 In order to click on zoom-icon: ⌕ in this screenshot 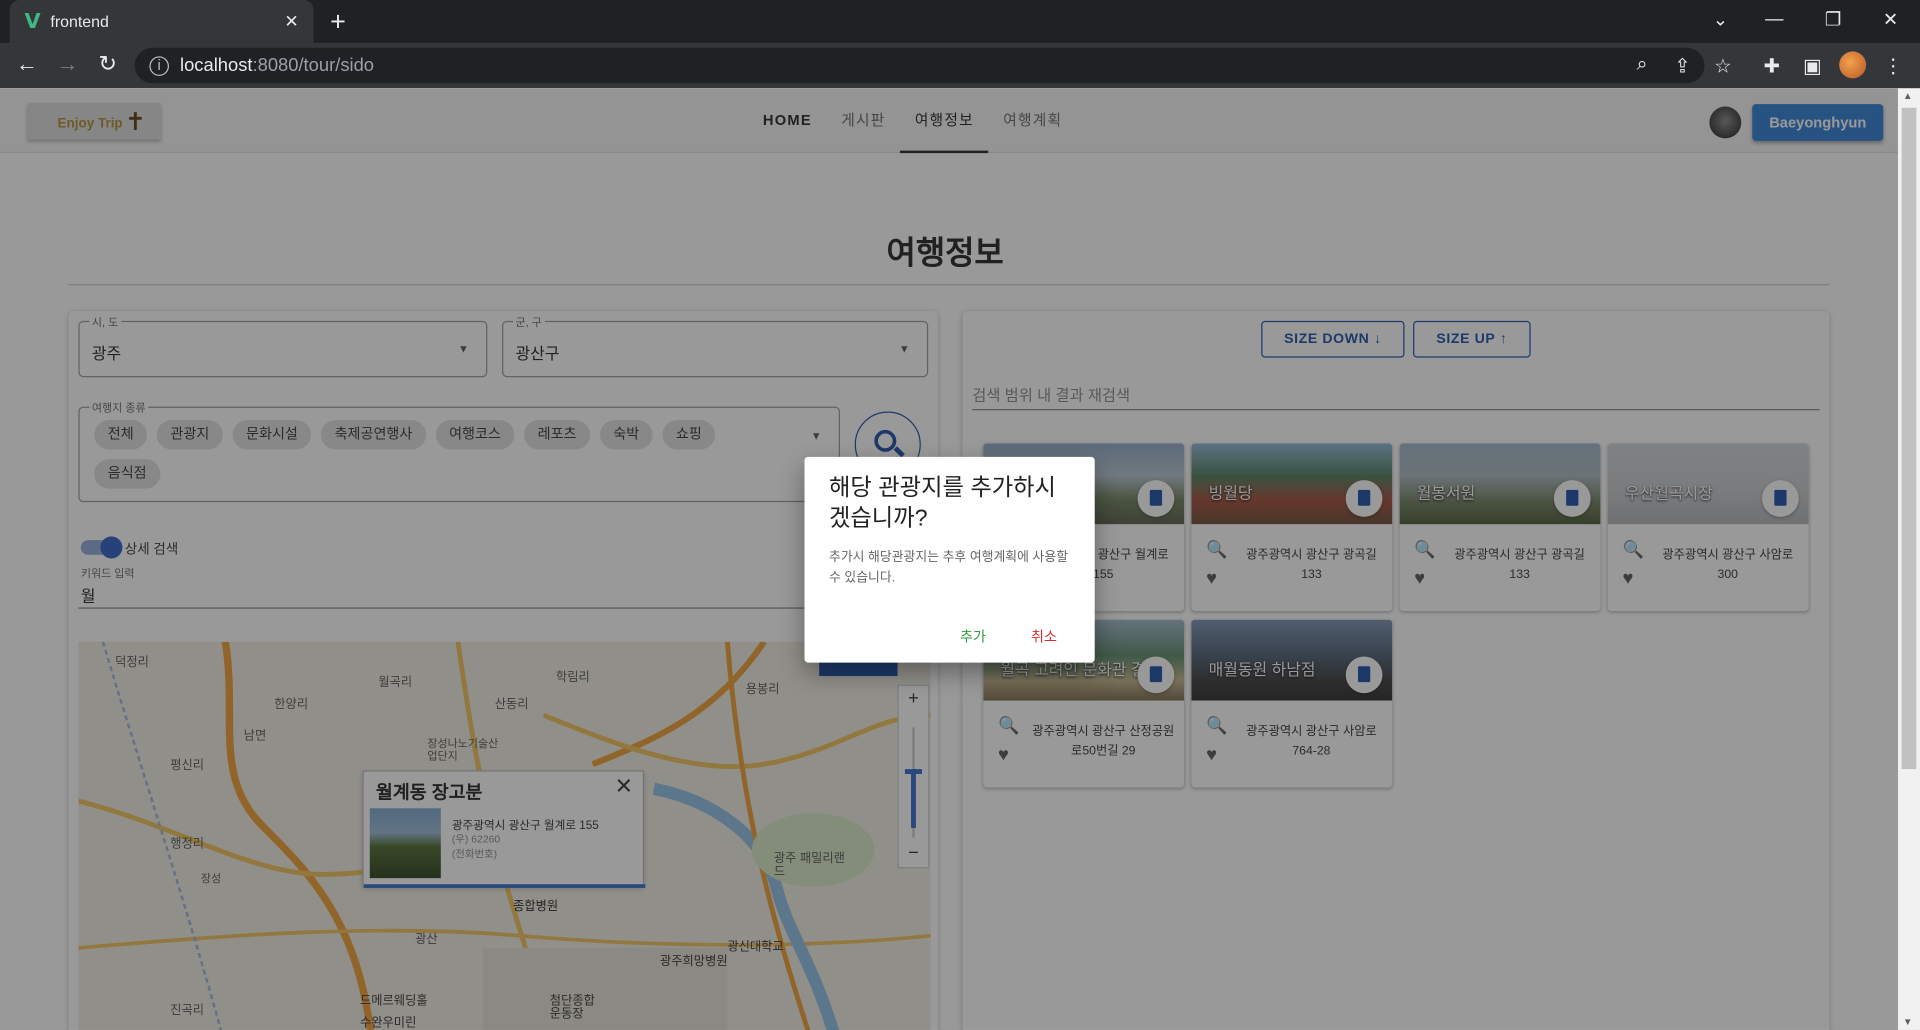, I will do `click(1642, 65)`.